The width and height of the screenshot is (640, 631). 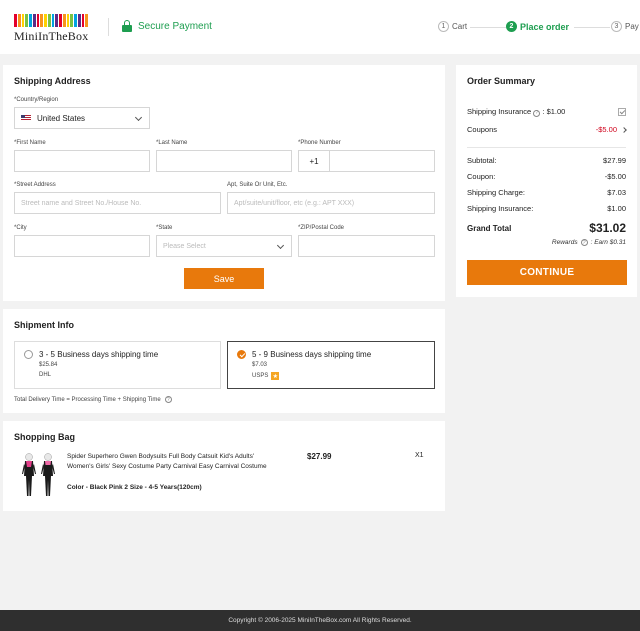 What do you see at coordinates (546, 192) in the screenshot?
I see `shipping-charge-row: Shipping Charge: $7.03` at bounding box center [546, 192].